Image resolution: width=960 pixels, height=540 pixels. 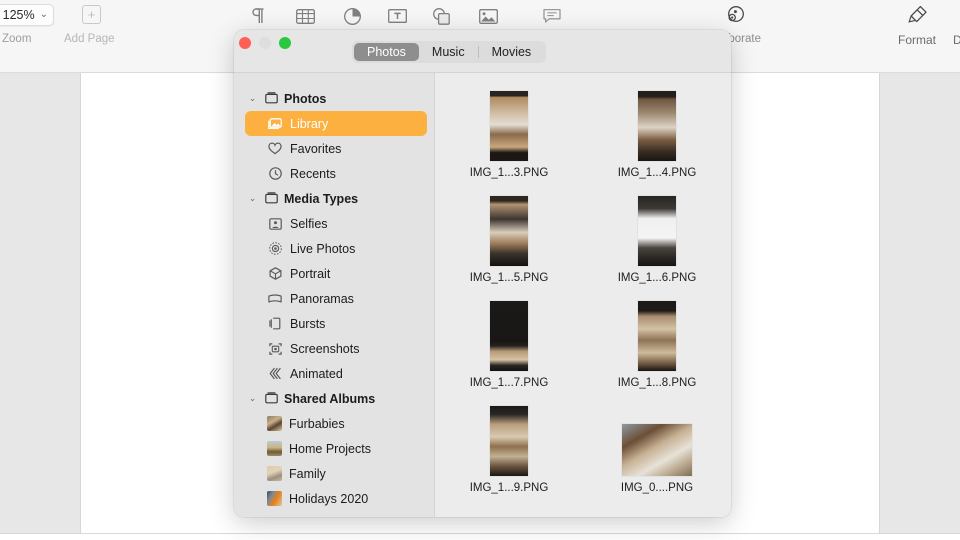 What do you see at coordinates (336, 498) in the screenshot?
I see `sidebar-item-holidays-2020: Holidays 2020` at bounding box center [336, 498].